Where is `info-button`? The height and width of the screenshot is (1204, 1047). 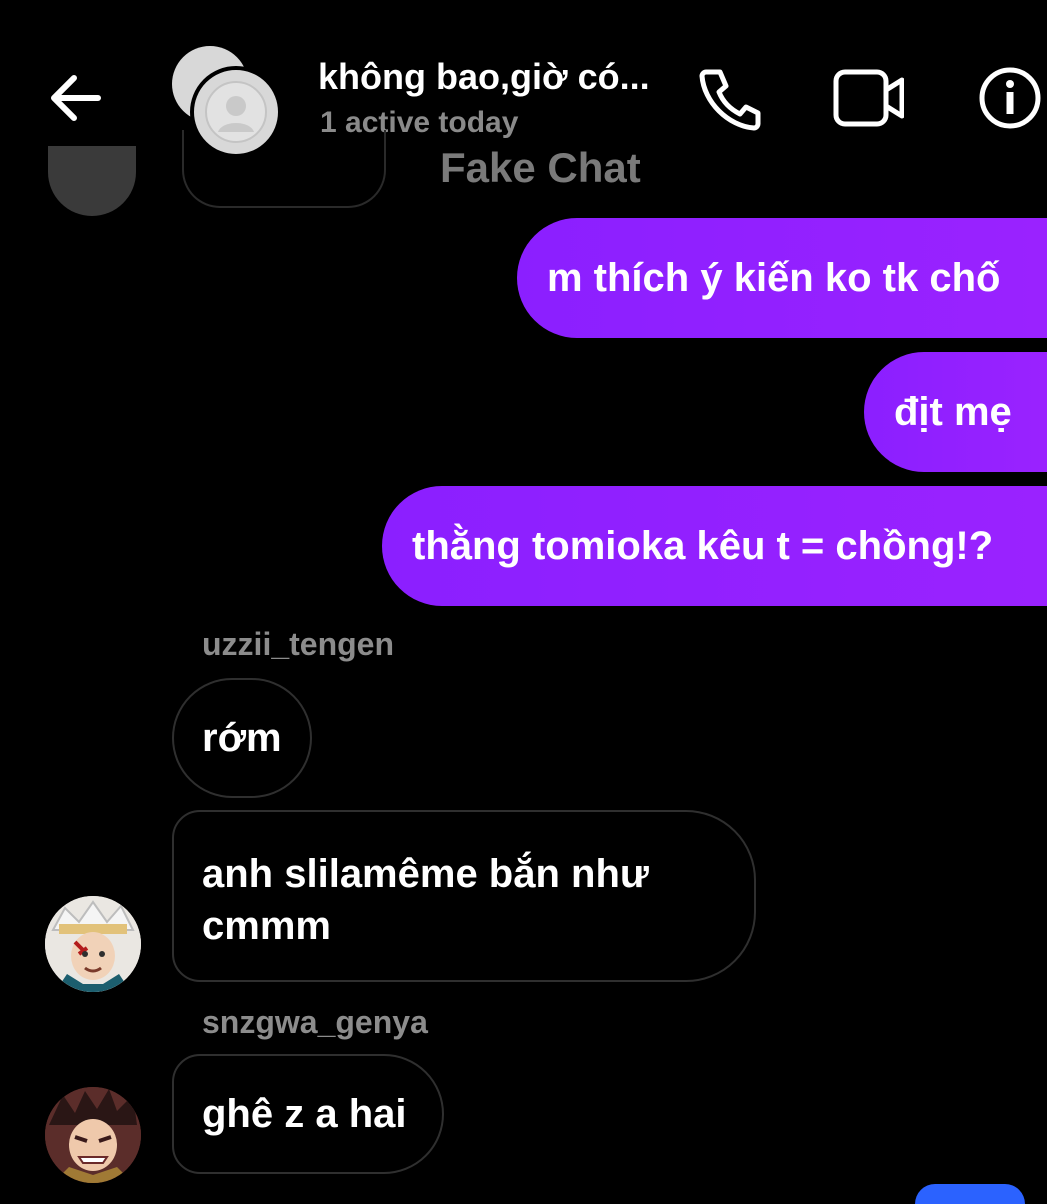 info-button is located at coordinates (1008, 98).